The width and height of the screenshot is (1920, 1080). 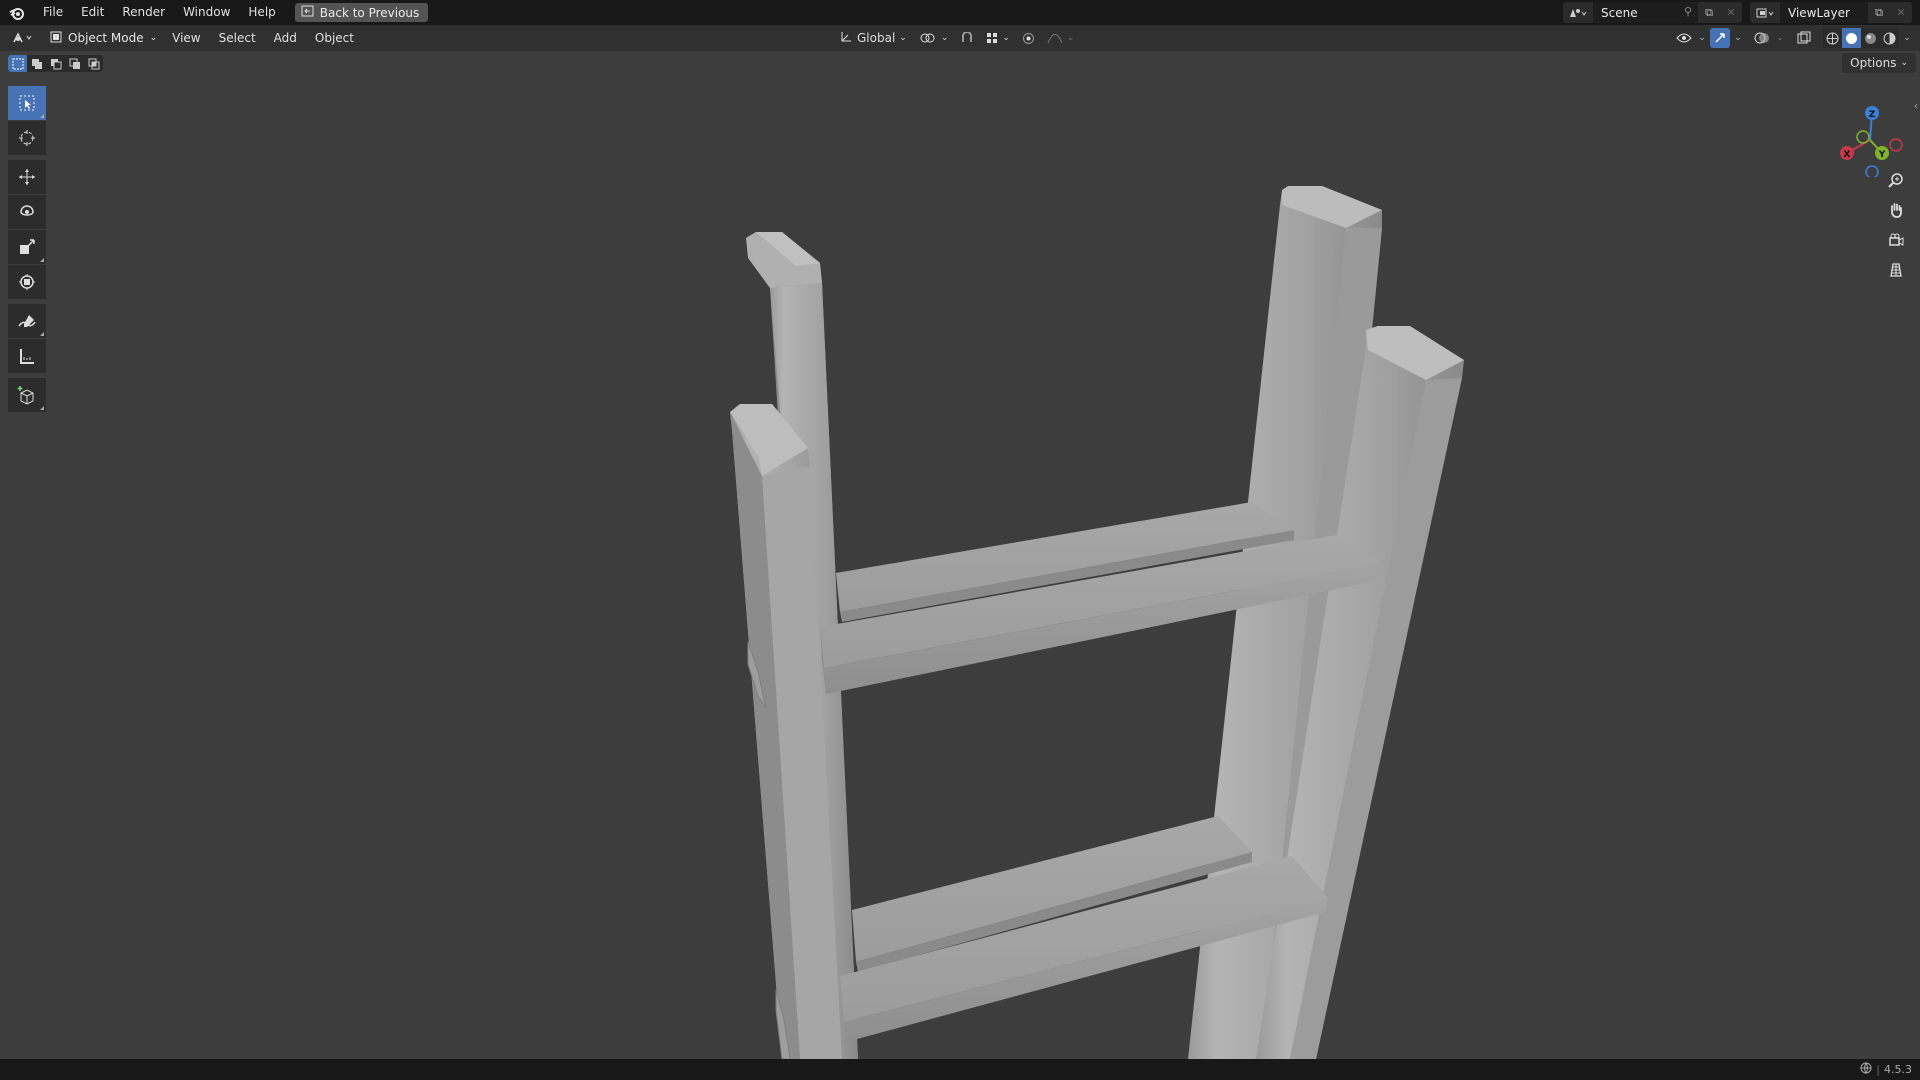 I want to click on blender-logo-icon, so click(x=17, y=12).